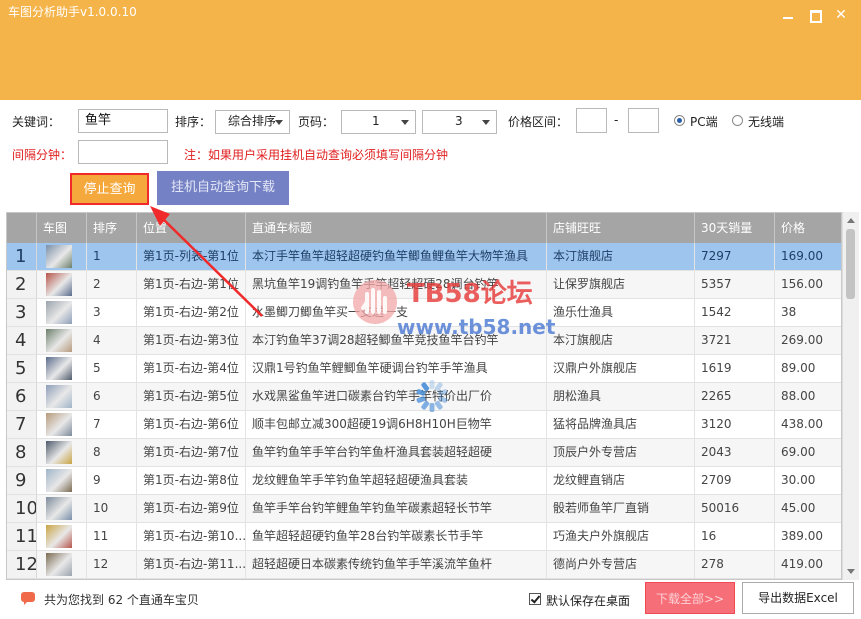  What do you see at coordinates (535, 599) in the screenshot?
I see `save-desktop-checkbox` at bounding box center [535, 599].